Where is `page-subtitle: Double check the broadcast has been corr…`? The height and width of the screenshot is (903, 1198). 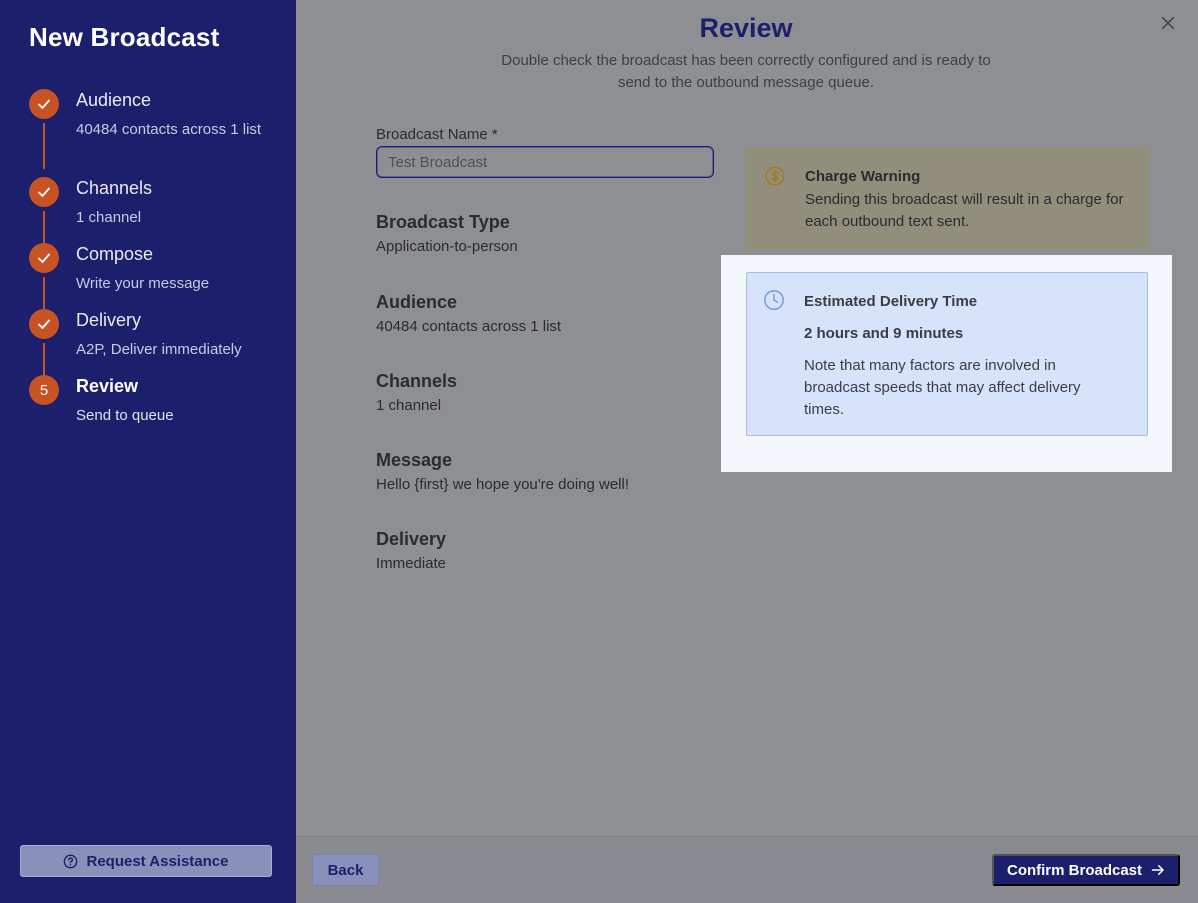
page-subtitle: Double check the broadcast has been corr… is located at coordinates (746, 71).